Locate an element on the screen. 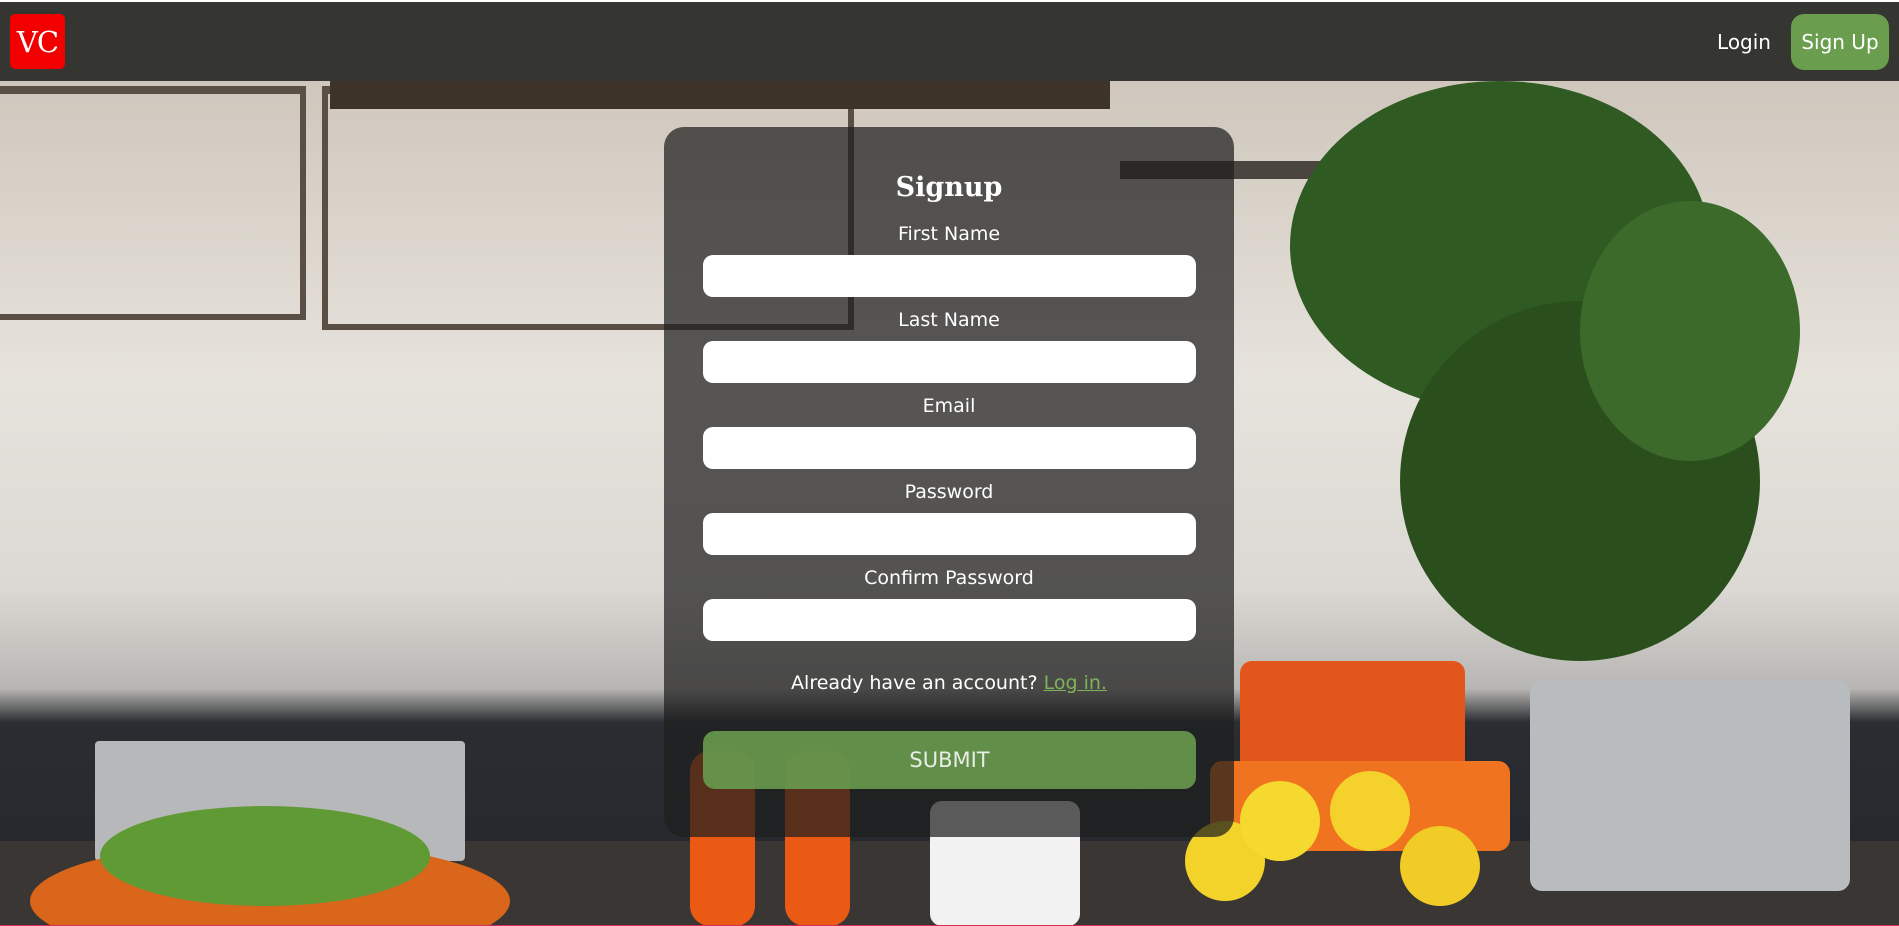  shelf-left is located at coordinates (153, 203).